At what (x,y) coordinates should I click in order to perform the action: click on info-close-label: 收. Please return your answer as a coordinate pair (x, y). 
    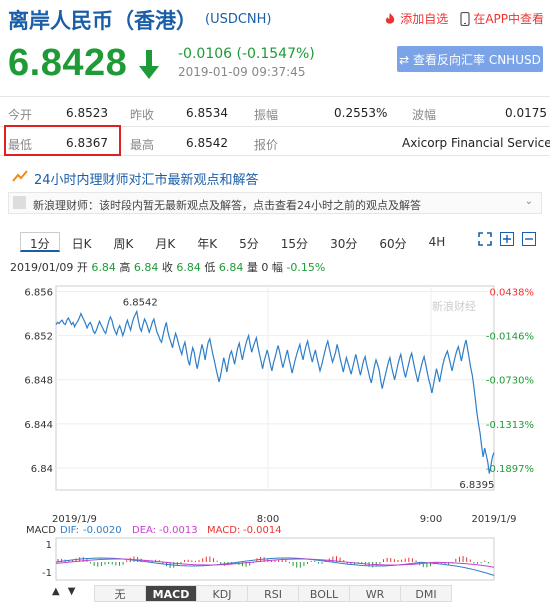
    Looking at the image, I should click on (167, 267).